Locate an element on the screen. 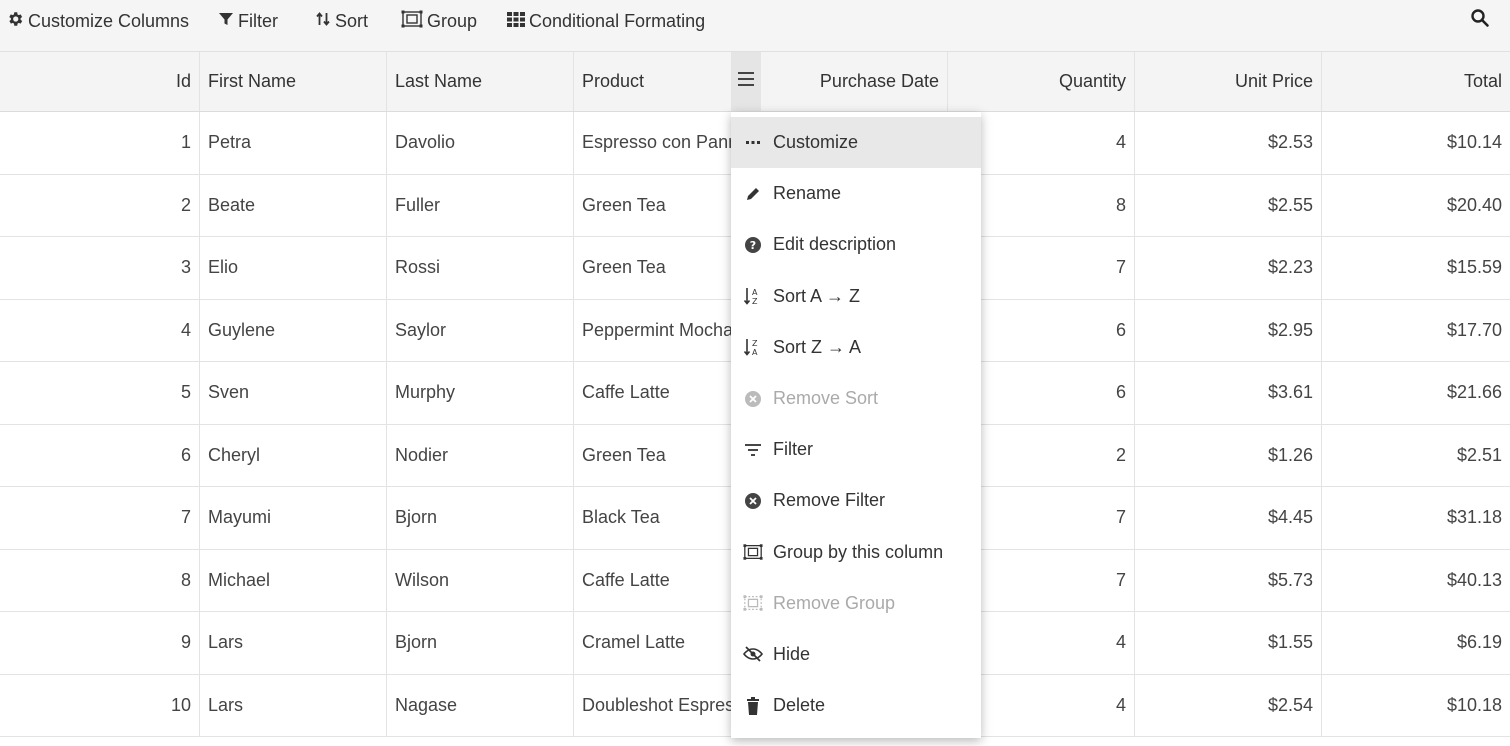 The height and width of the screenshot is (746, 1510). cell-last-name: Murphy is located at coordinates (480, 393).